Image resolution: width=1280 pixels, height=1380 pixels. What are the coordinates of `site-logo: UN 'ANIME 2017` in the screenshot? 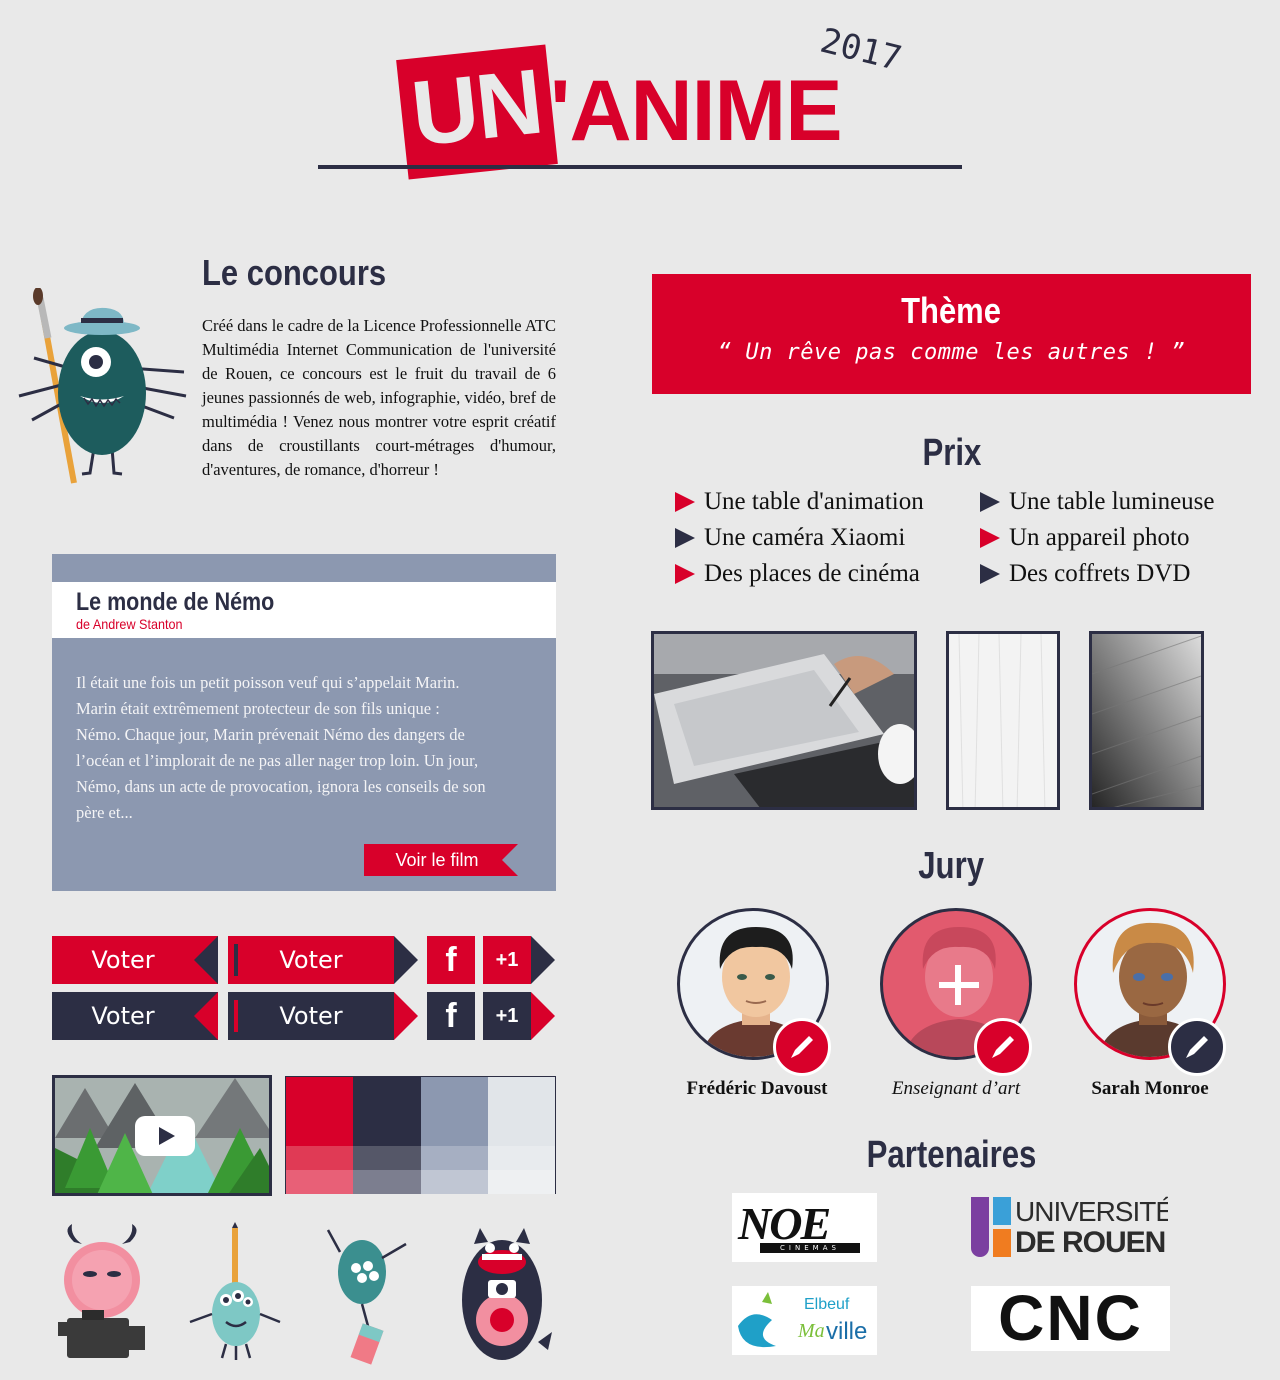 It's located at (658, 100).